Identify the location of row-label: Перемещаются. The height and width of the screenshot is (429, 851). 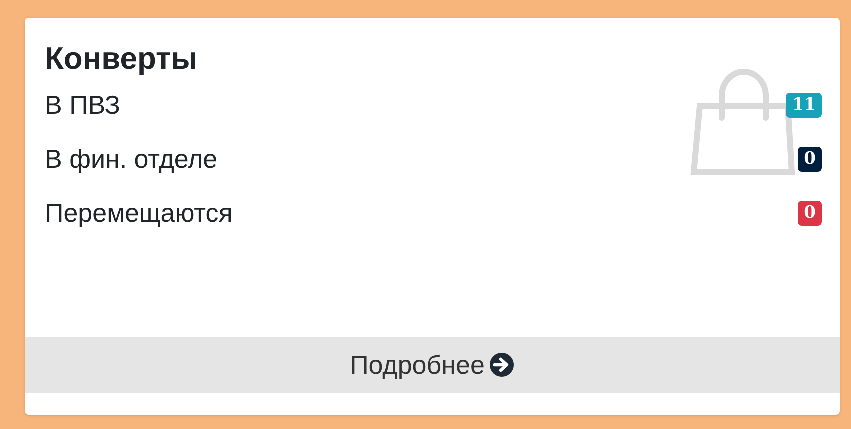
(139, 213).